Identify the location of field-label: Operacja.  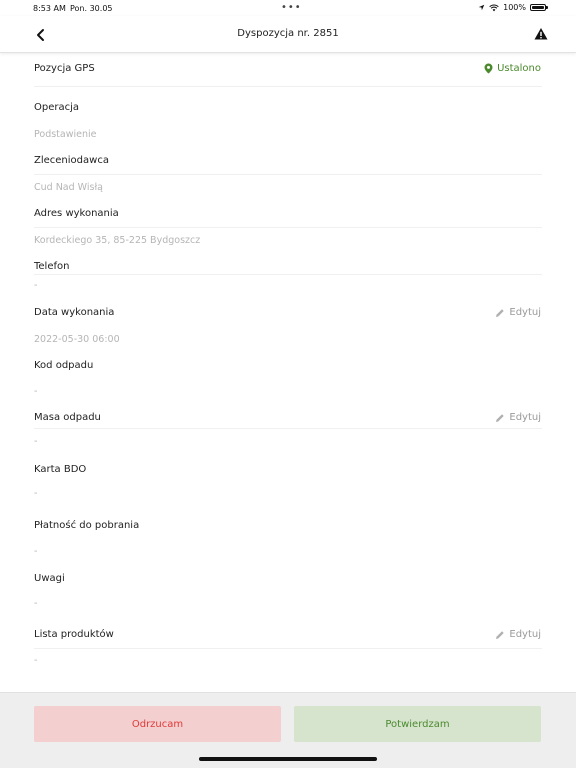
(57, 107).